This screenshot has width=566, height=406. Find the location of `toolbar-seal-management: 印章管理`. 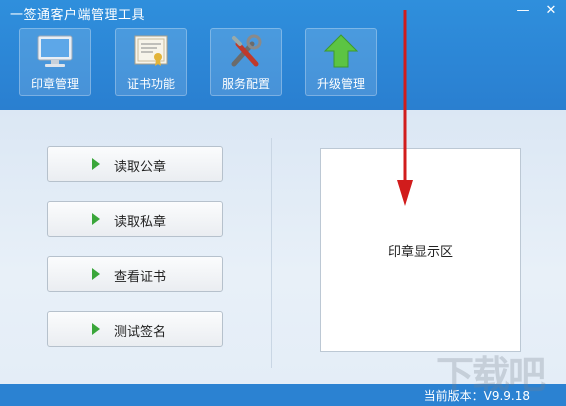

toolbar-seal-management: 印章管理 is located at coordinates (55, 62).